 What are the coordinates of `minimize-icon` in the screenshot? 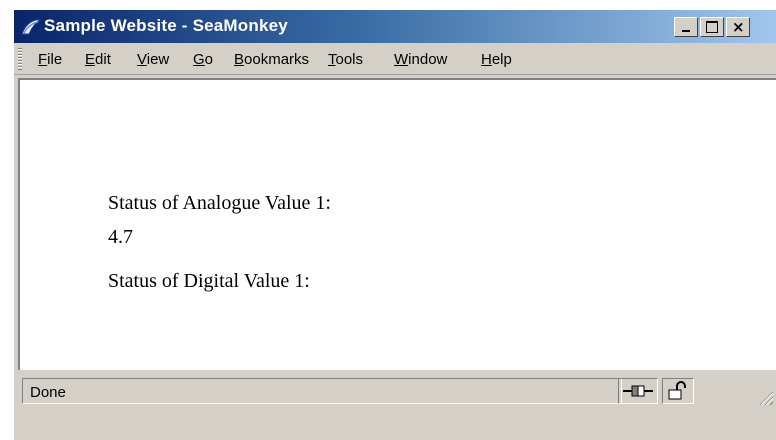 It's located at (686, 31).